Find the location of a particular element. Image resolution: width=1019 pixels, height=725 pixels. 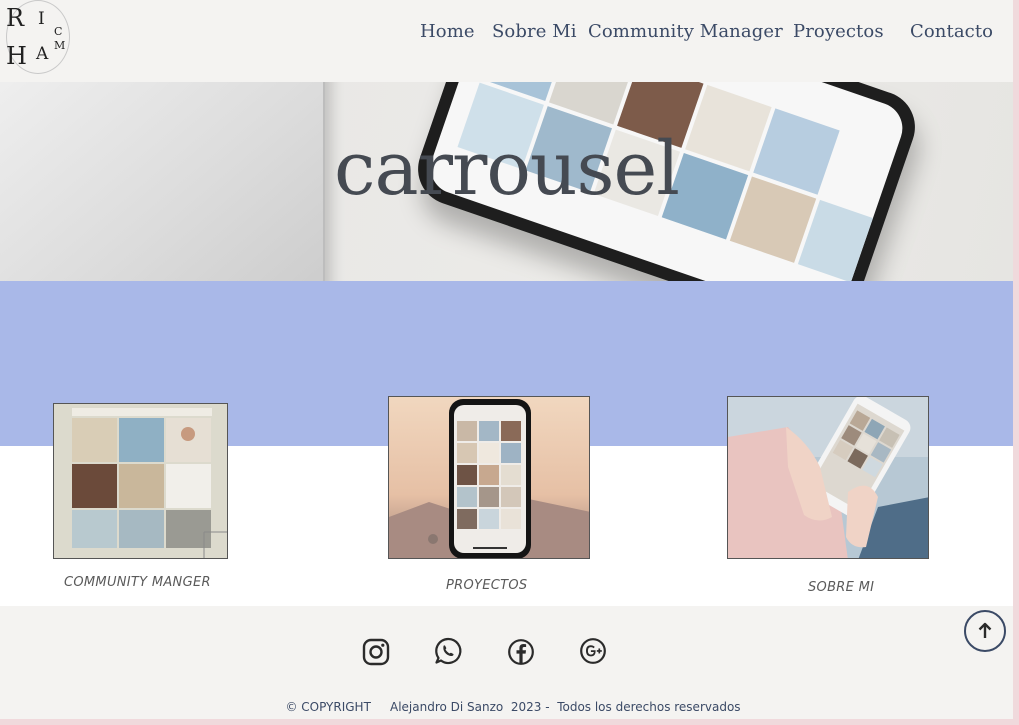

instagram-grid-image is located at coordinates (140, 481).